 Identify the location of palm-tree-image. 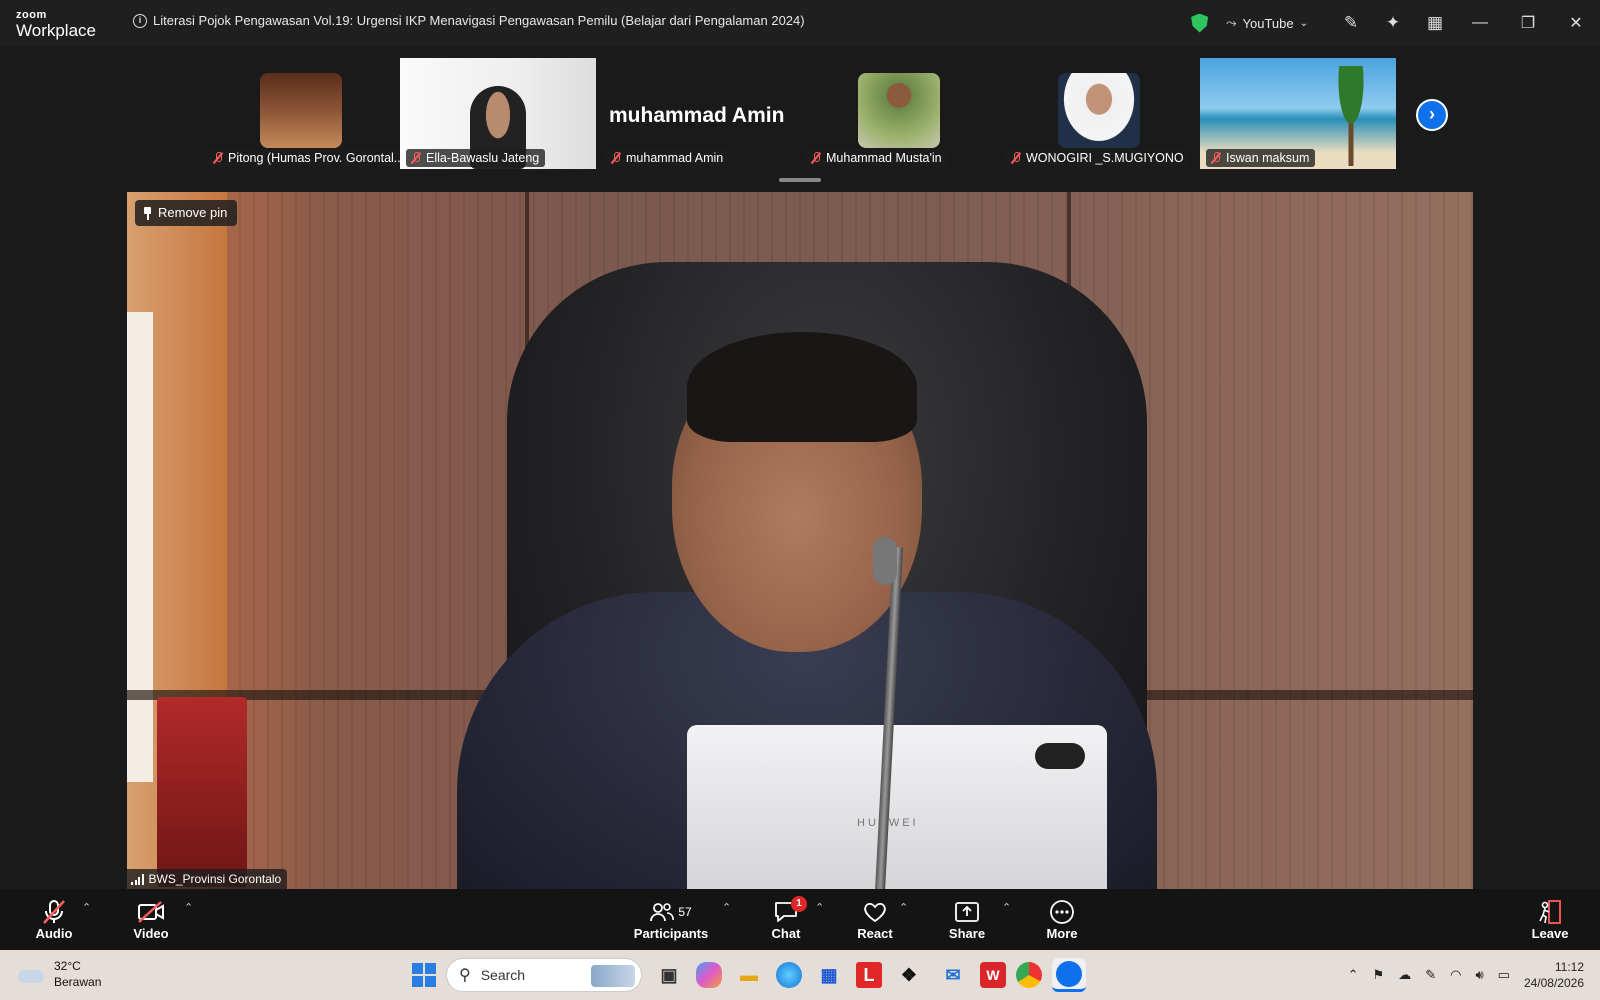
(1351, 116).